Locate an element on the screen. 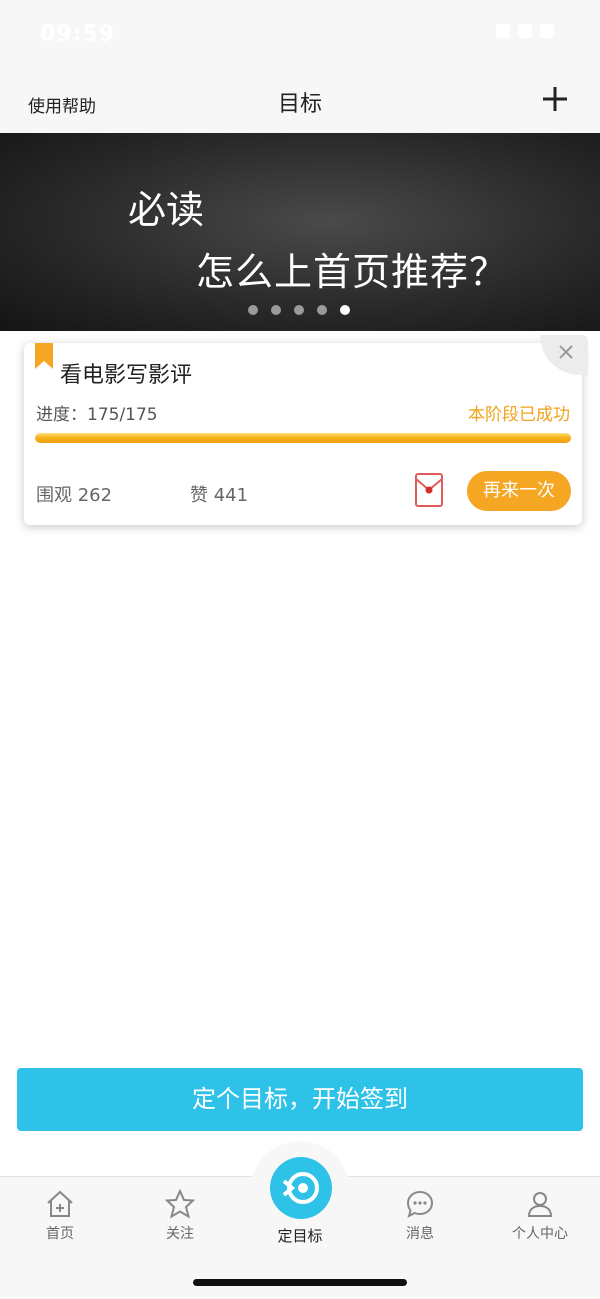 The image size is (600, 1299). wifi-icon is located at coordinates (525, 31).